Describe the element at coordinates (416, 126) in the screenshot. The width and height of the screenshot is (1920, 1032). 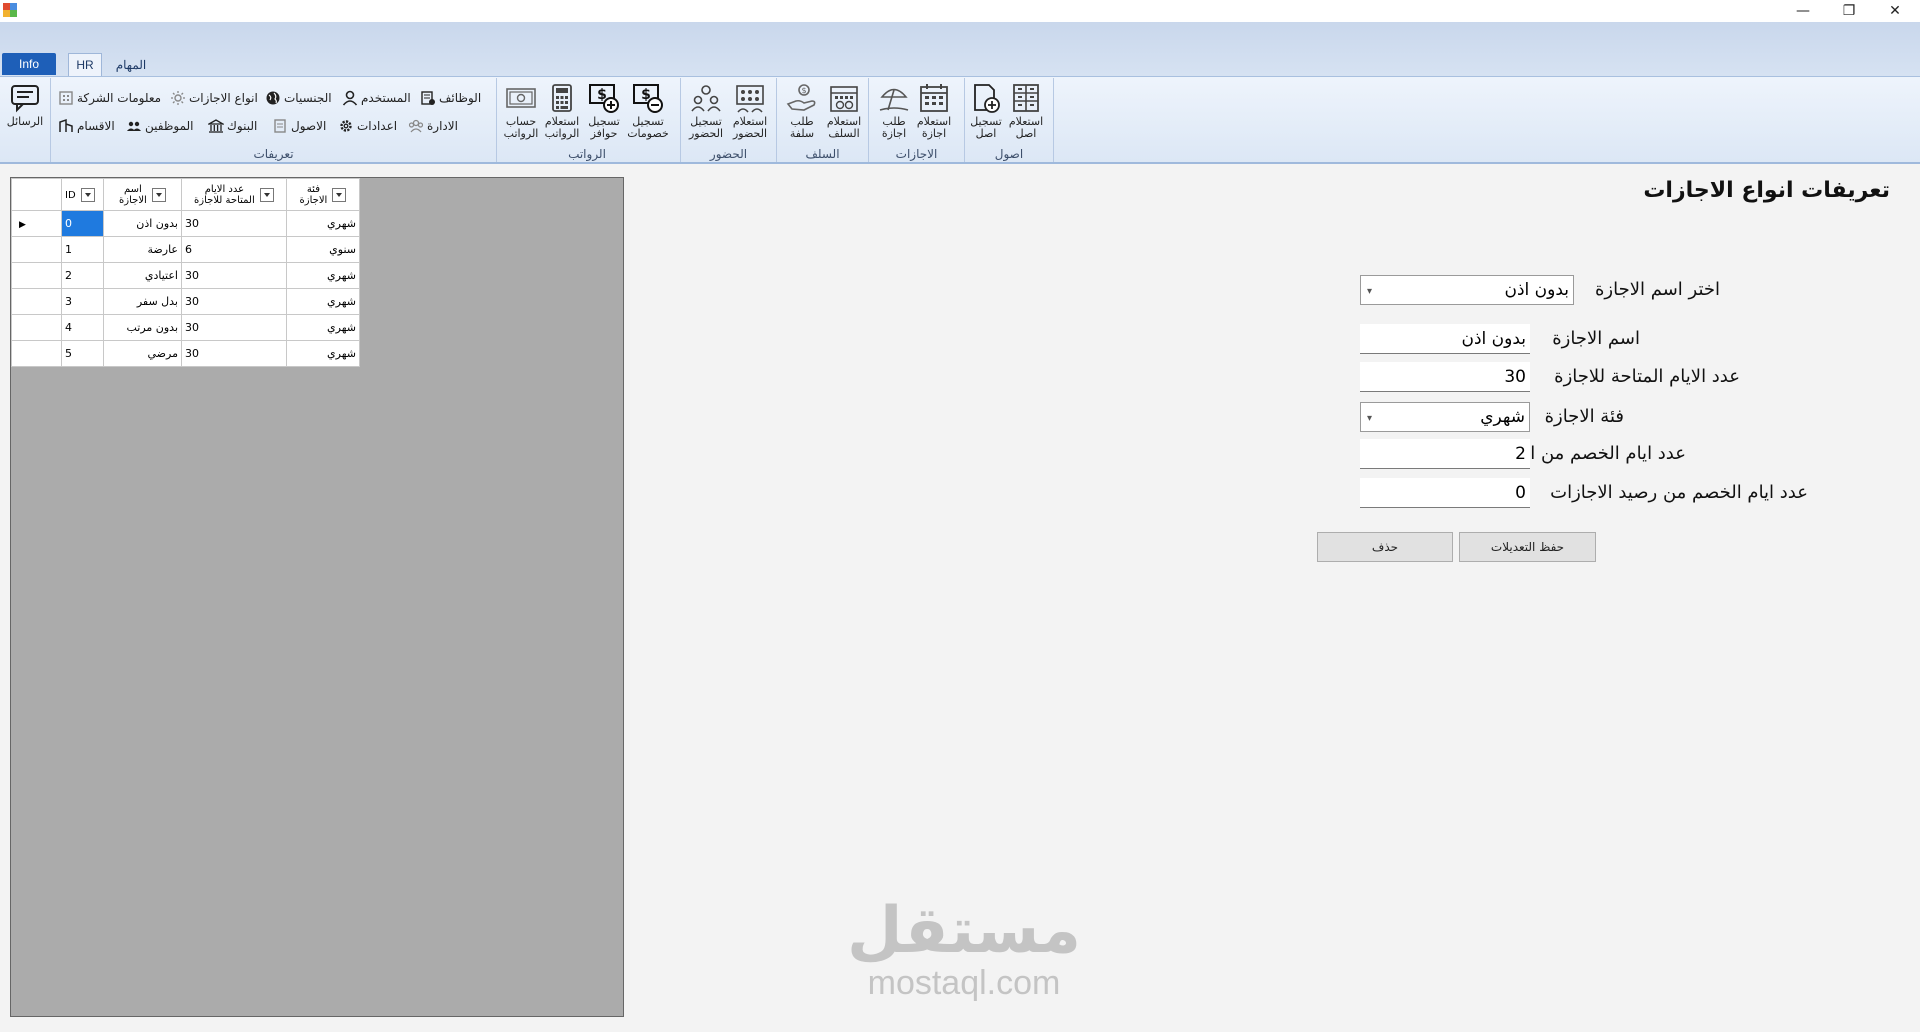
I see `administration-icon` at that location.